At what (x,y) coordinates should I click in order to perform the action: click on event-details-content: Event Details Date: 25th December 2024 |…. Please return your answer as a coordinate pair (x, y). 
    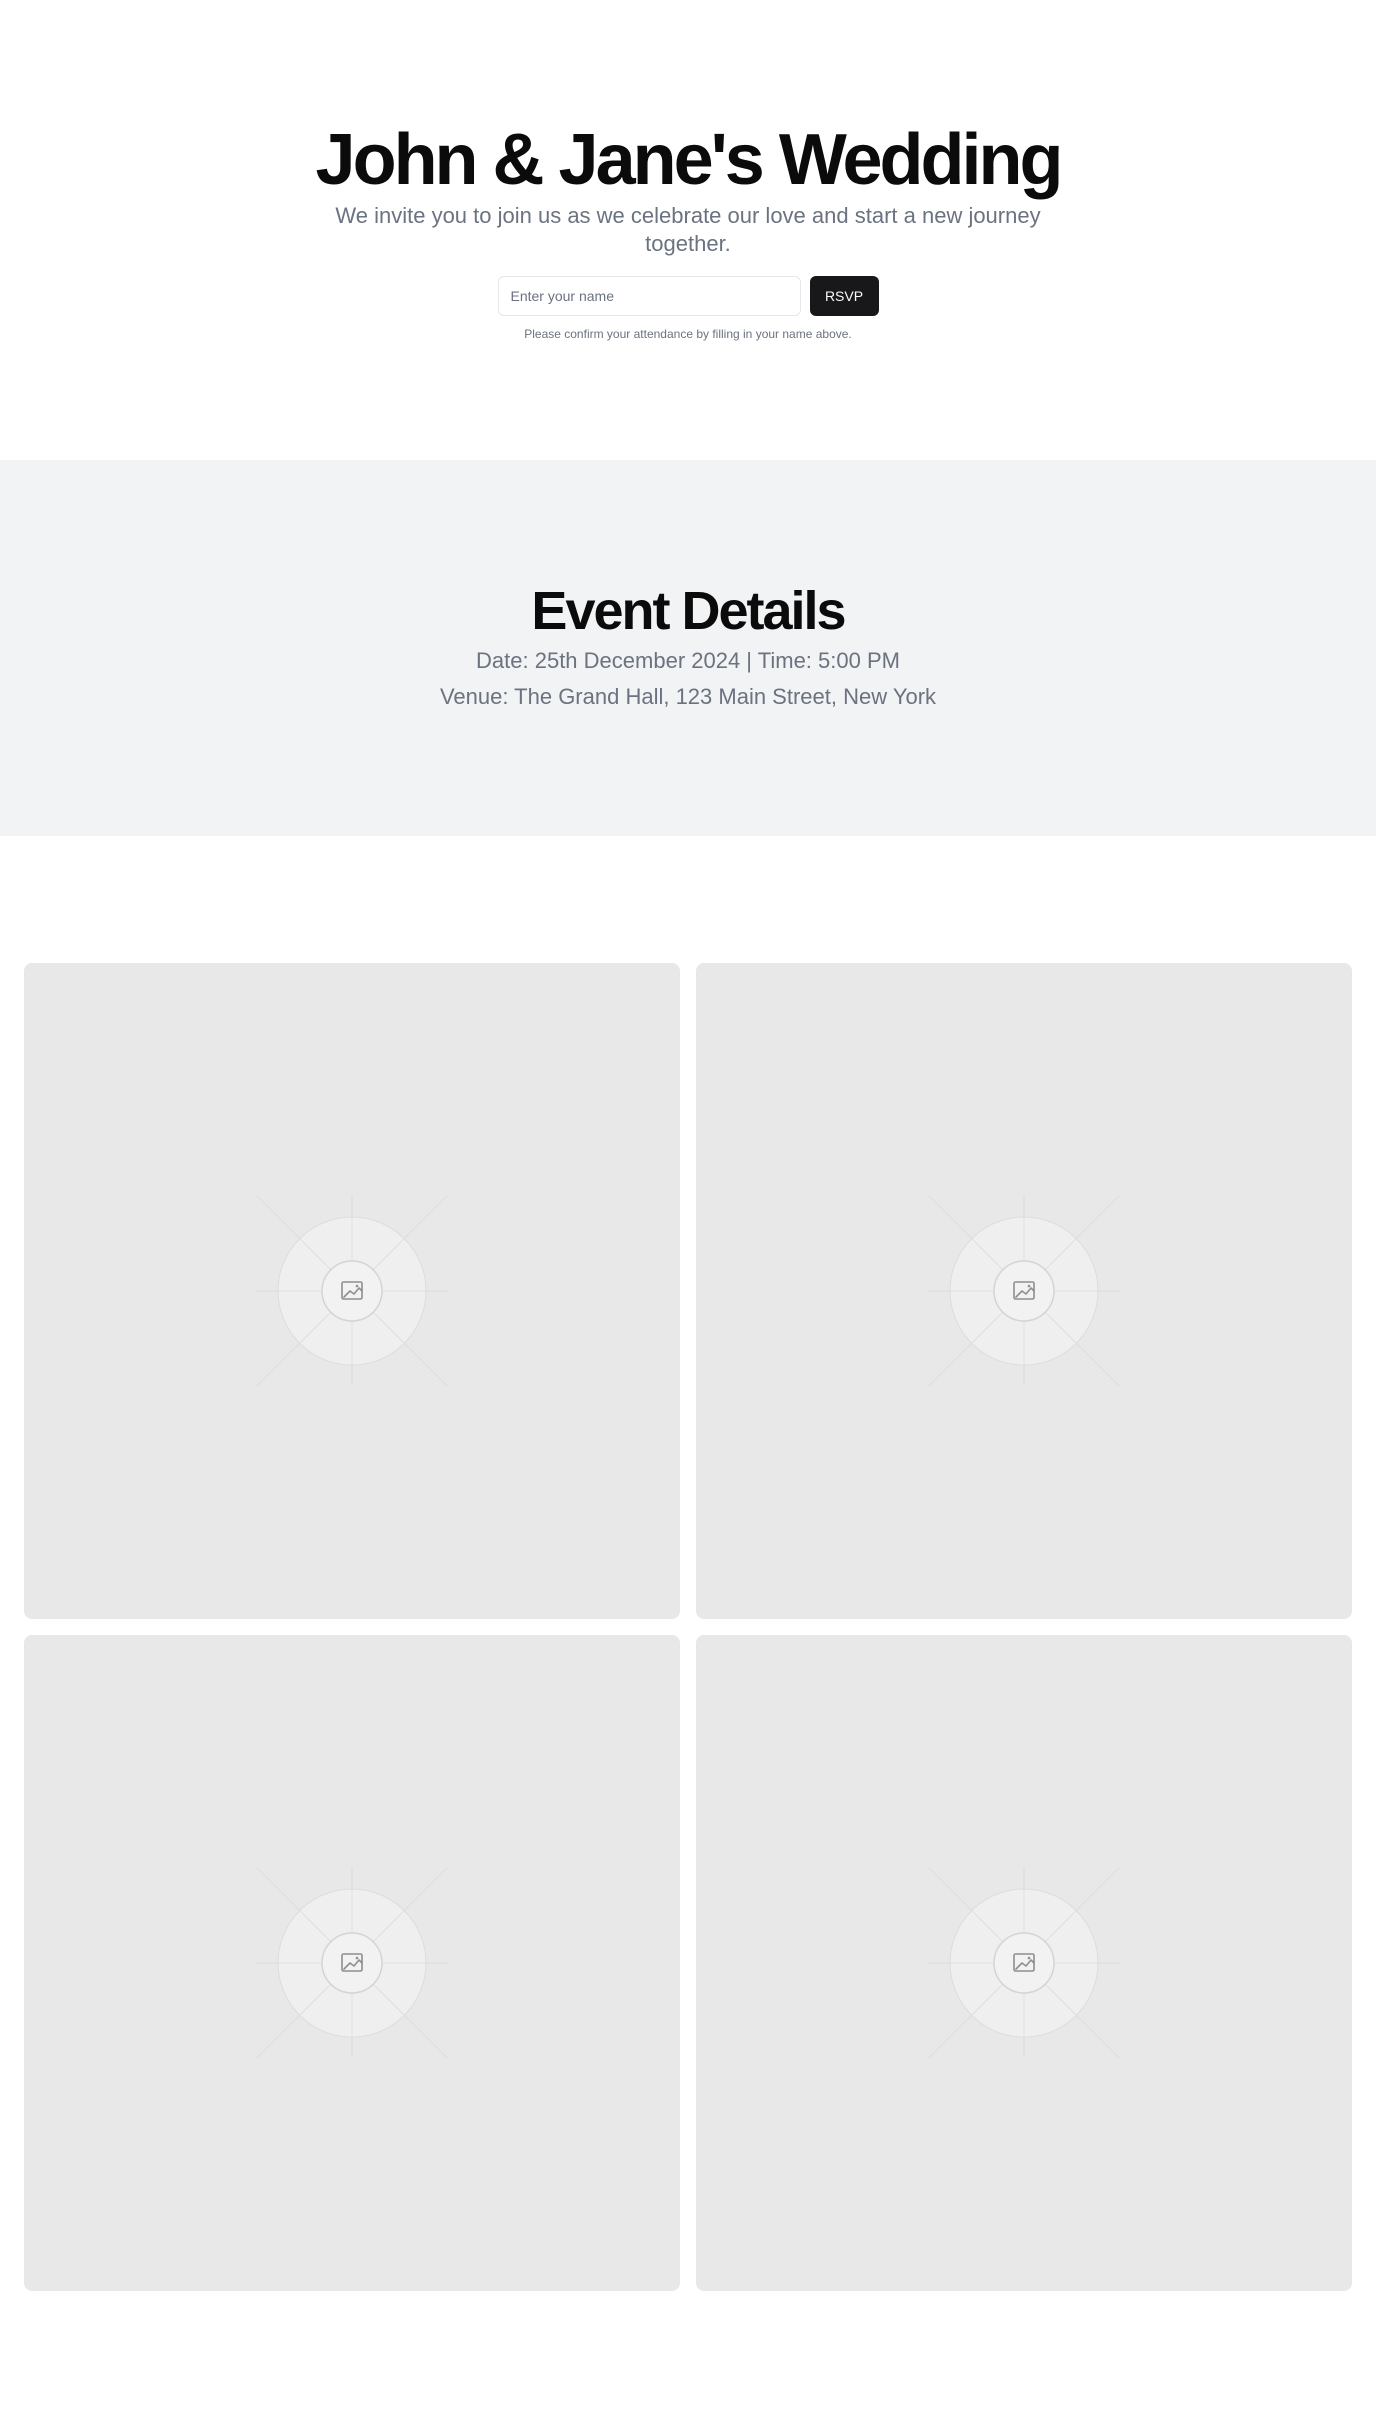
    Looking at the image, I should click on (688, 647).